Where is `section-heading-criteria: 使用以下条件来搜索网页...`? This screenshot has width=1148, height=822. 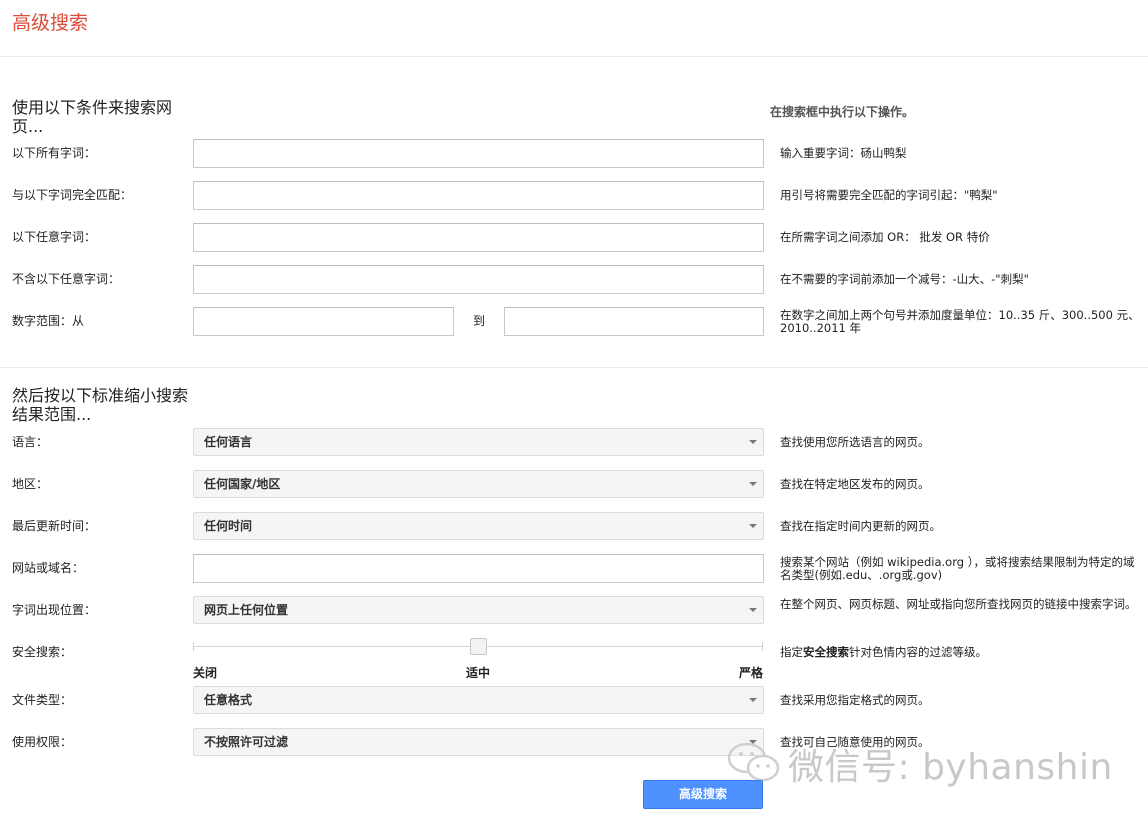
section-heading-criteria: 使用以下条件来搜索网页... is located at coordinates (92, 117).